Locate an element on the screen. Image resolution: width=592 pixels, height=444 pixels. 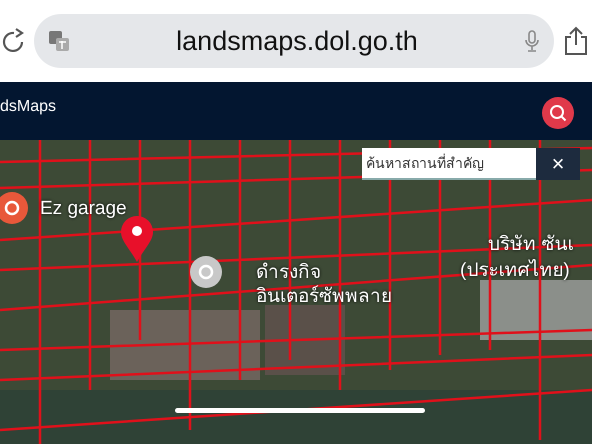
microphone-icon is located at coordinates (532, 41).